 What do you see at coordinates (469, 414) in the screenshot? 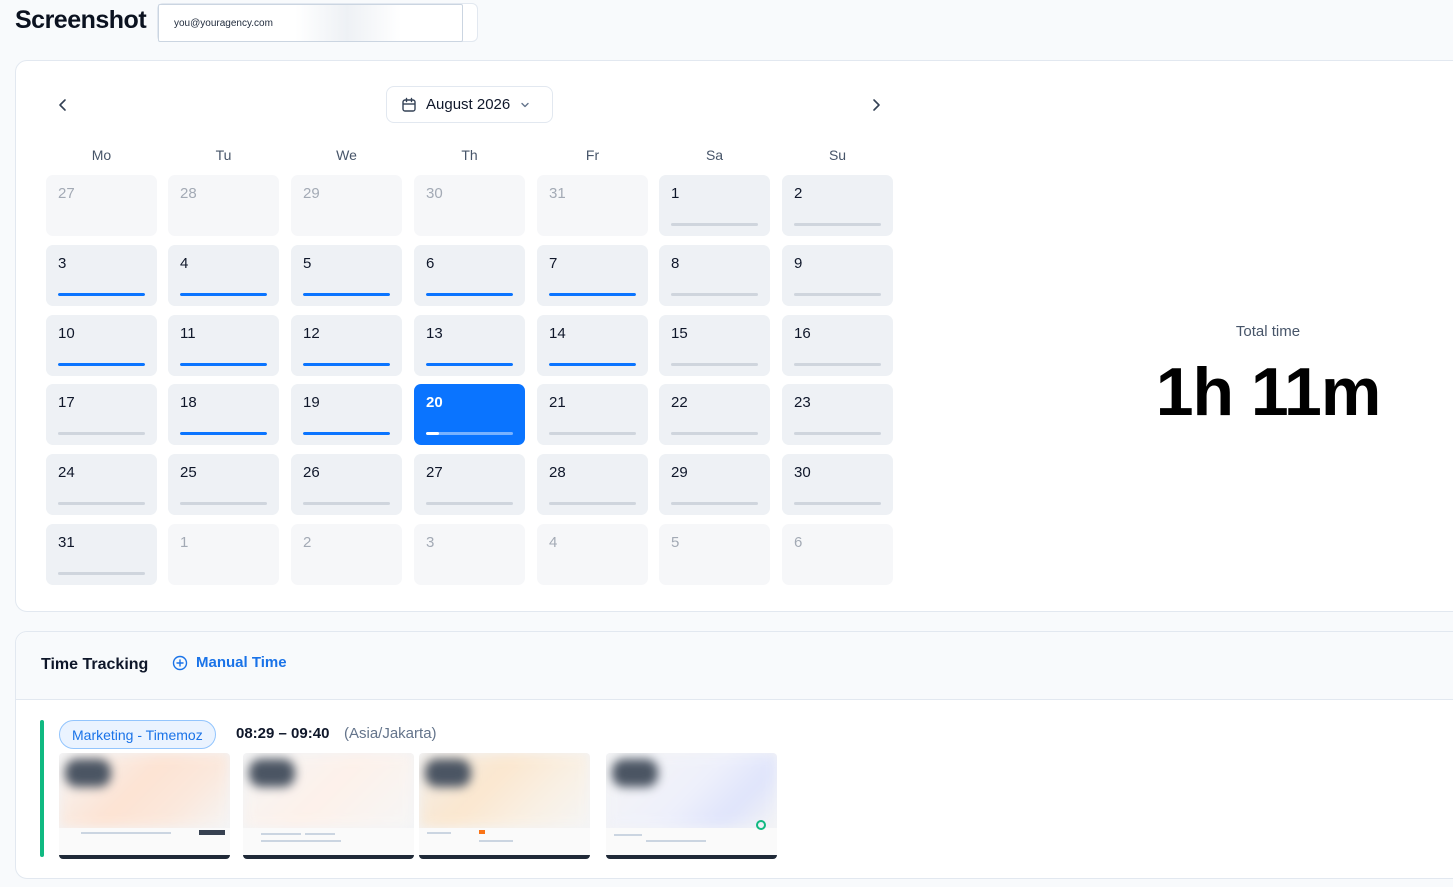
I see `calendar-day-selected: 20` at bounding box center [469, 414].